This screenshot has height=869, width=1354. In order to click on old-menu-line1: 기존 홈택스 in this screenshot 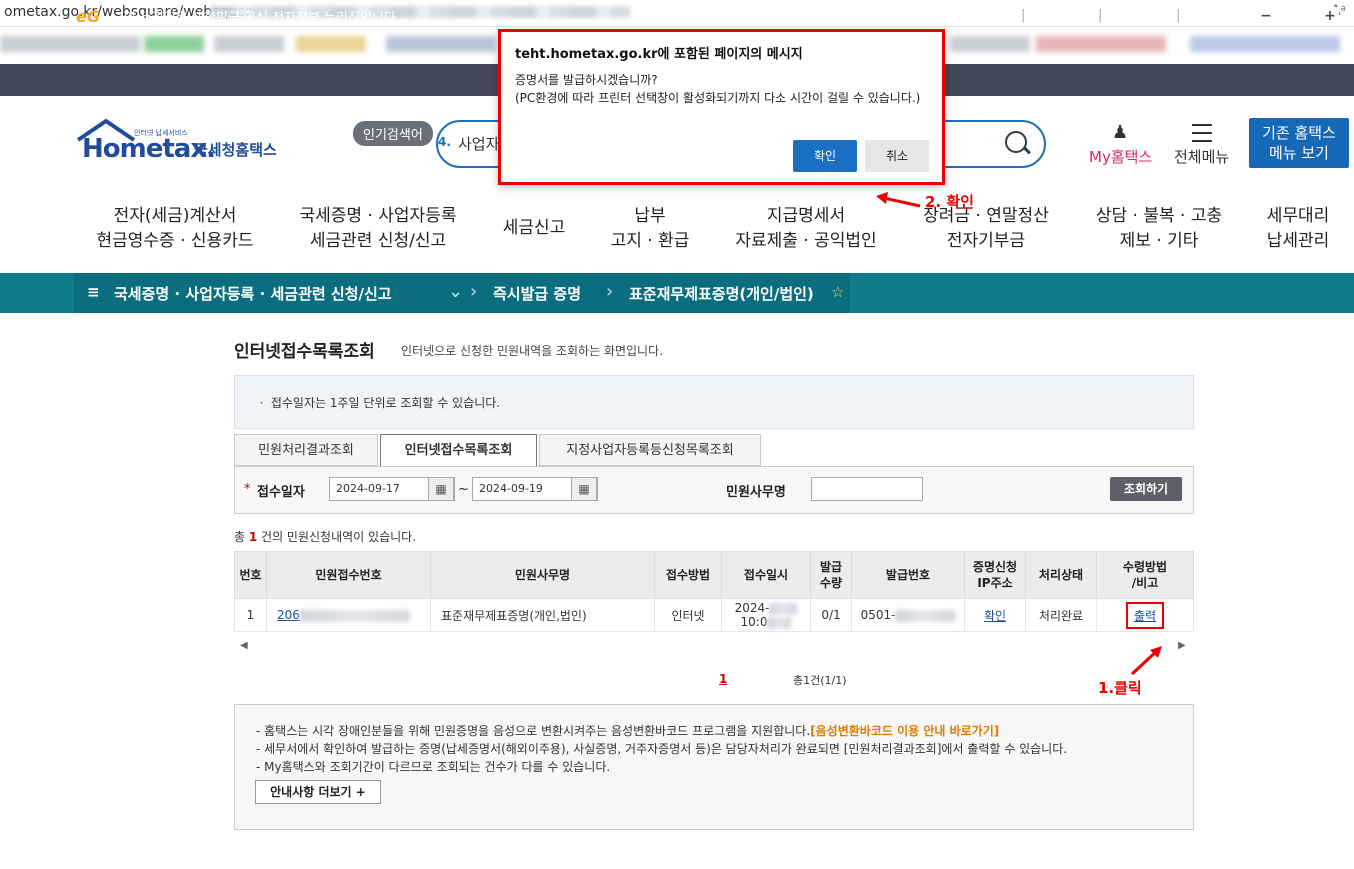, I will do `click(1299, 133)`.